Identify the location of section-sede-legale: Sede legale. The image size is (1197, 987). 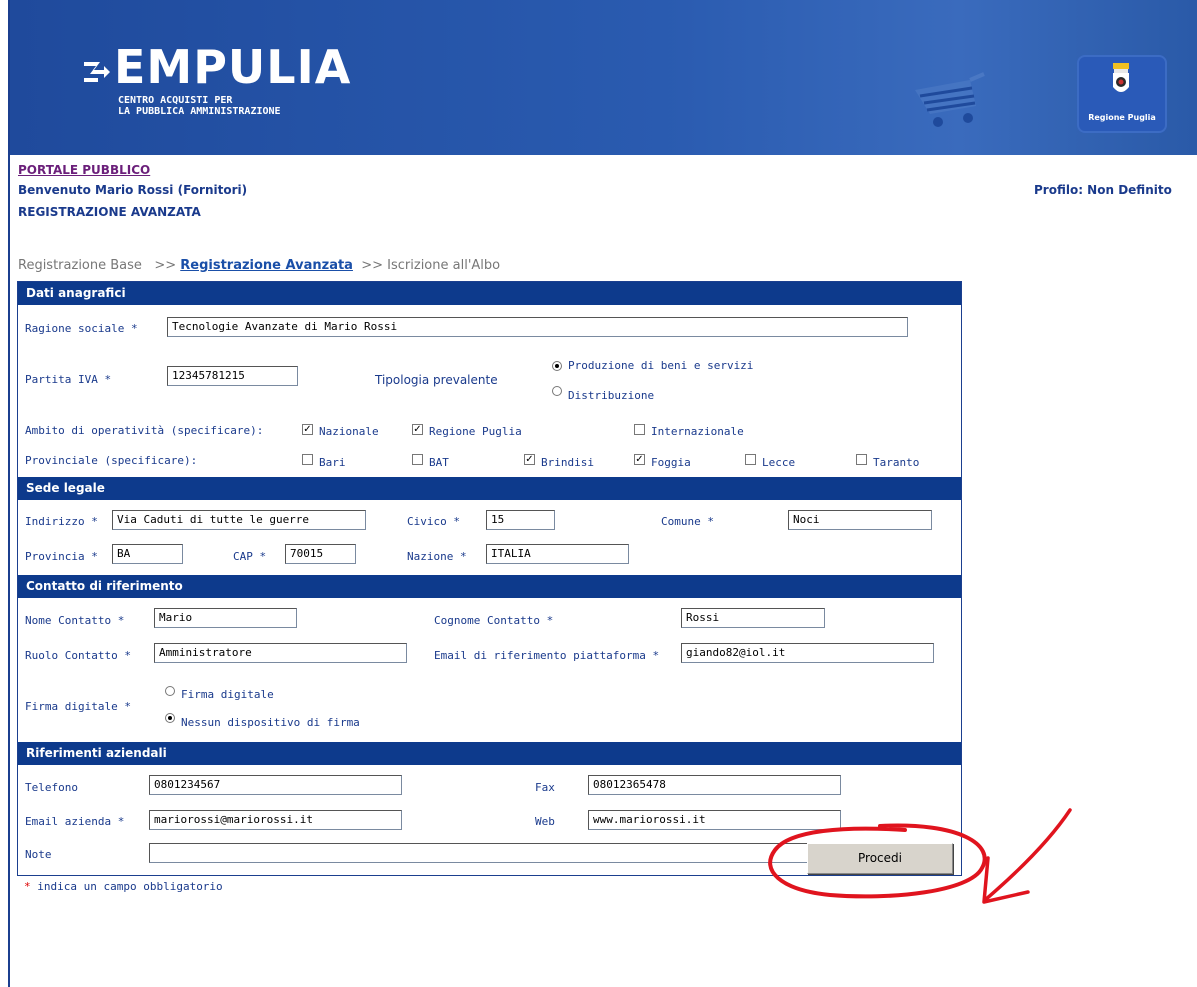
(489, 488).